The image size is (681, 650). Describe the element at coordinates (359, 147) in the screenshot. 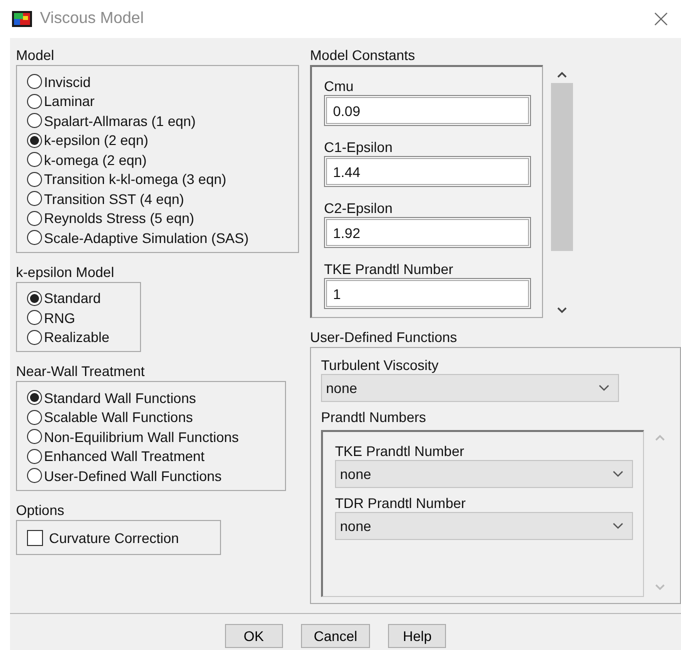

I see `field-label: C1-Epsilon` at that location.